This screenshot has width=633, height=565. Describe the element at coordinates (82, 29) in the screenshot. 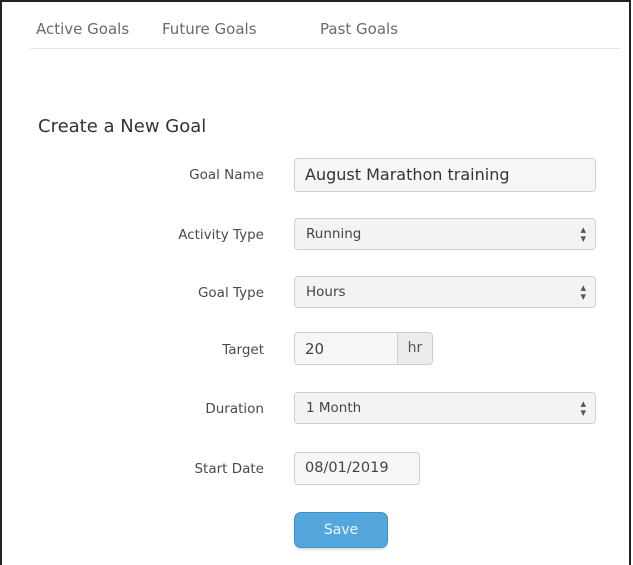

I see `tab-active-goals: Active Goals` at that location.